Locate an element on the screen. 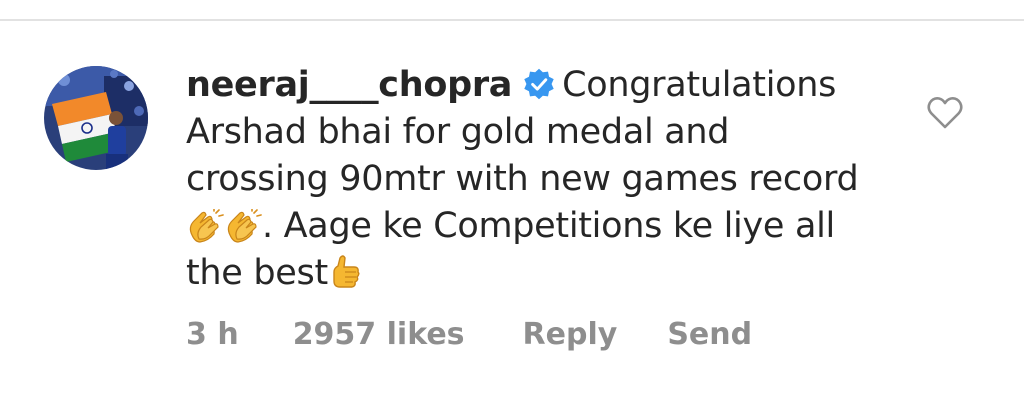 This screenshot has width=1024, height=414. comment-line-3: crossing 90mtr with new games record is located at coordinates (522, 179).